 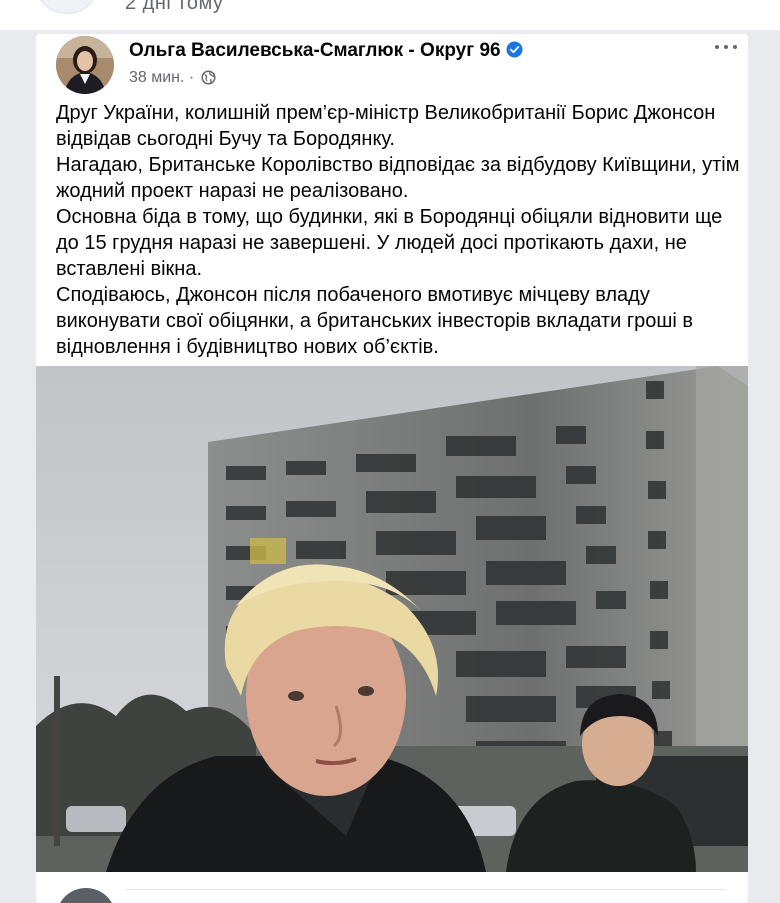 I want to click on previous-post-time: 2 дні тому, so click(x=174, y=7).